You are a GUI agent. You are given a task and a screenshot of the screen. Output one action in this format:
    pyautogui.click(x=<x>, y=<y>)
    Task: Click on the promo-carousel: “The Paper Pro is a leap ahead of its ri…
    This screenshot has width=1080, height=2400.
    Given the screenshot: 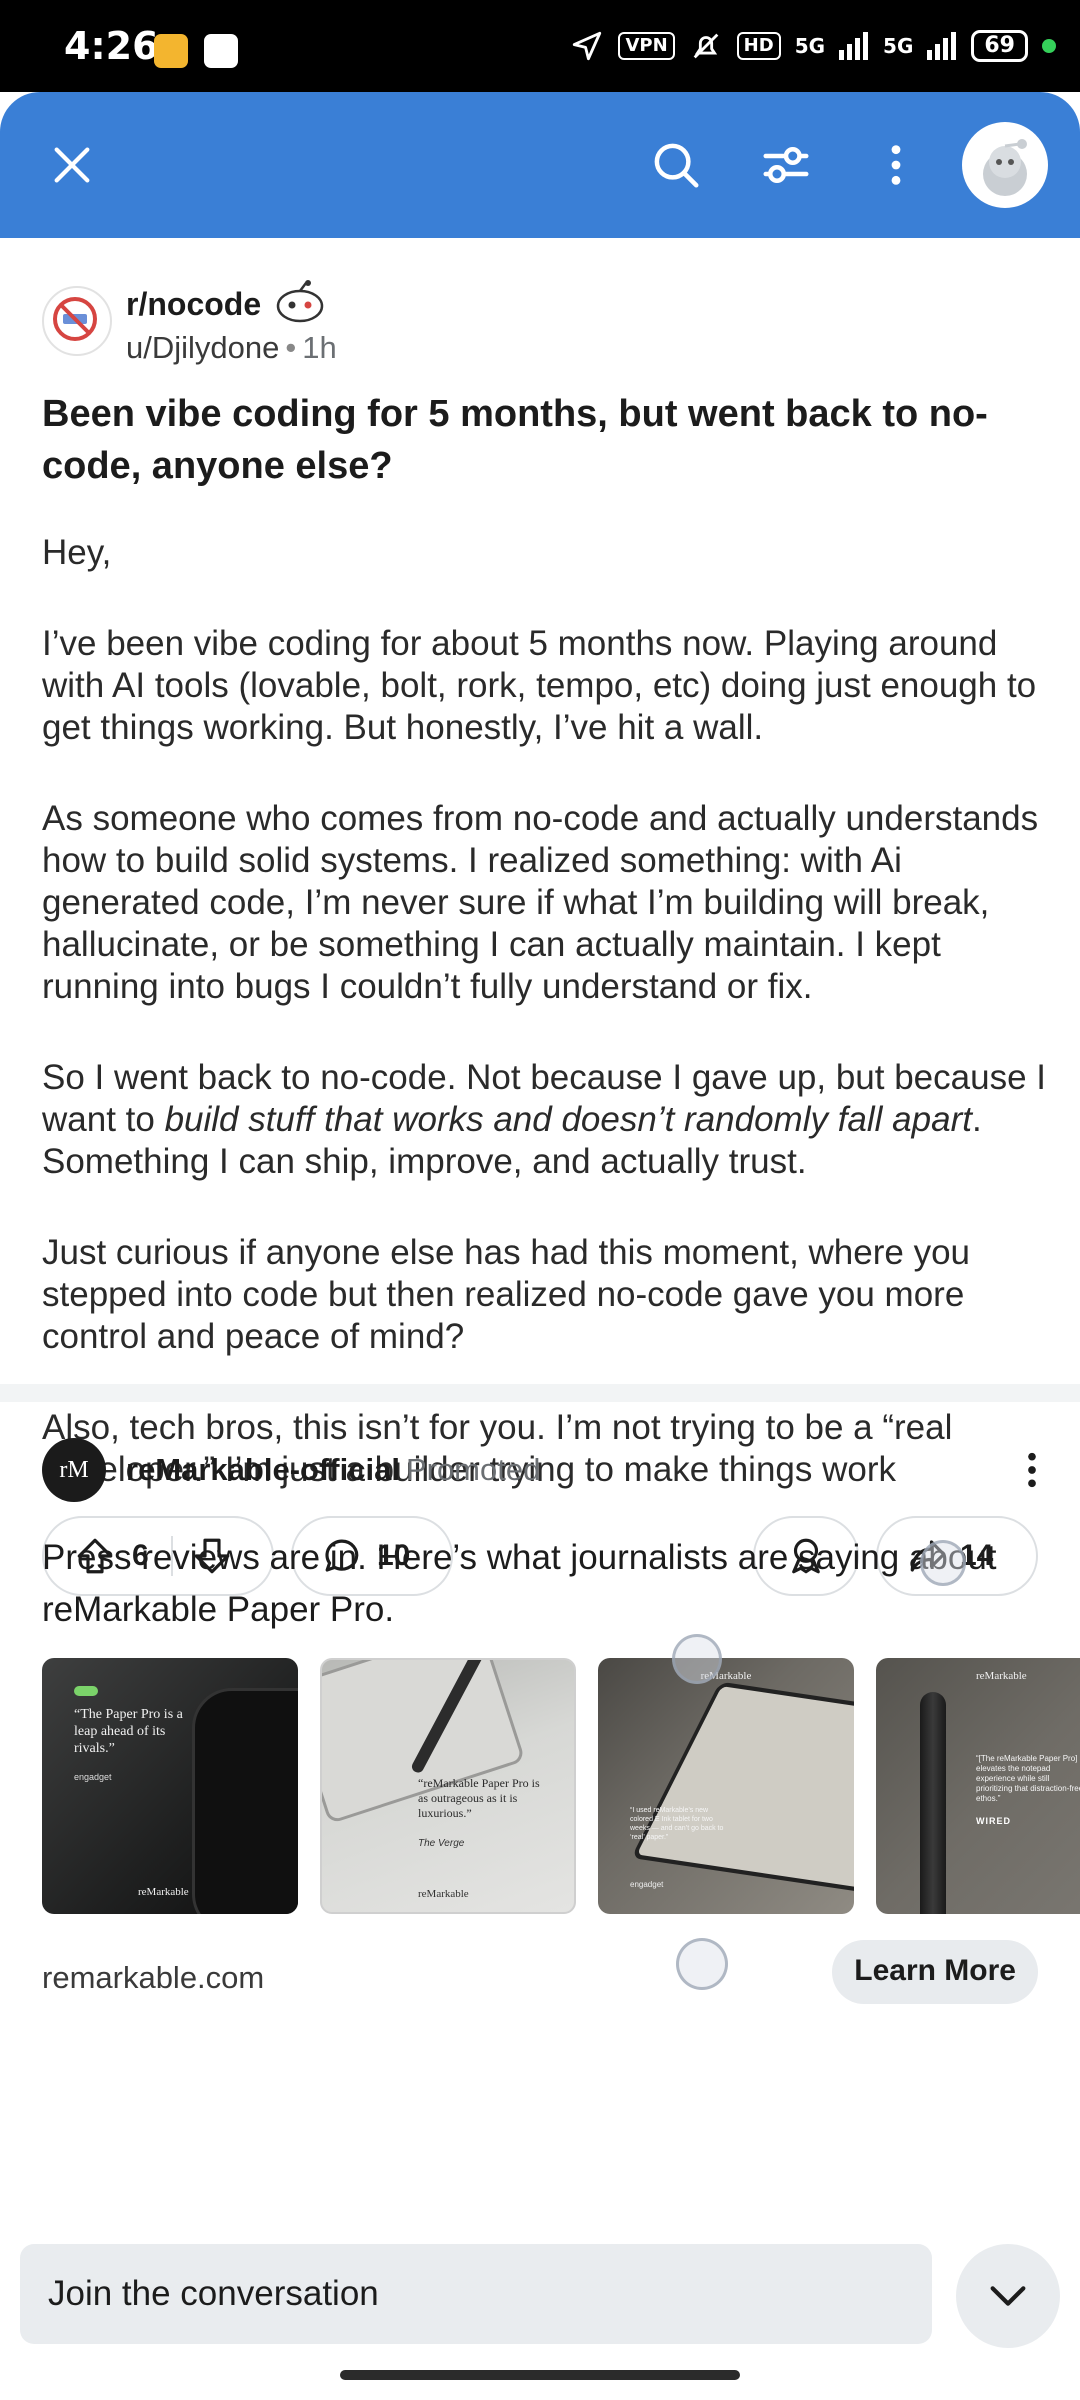 What is the action you would take?
    pyautogui.click(x=561, y=1787)
    